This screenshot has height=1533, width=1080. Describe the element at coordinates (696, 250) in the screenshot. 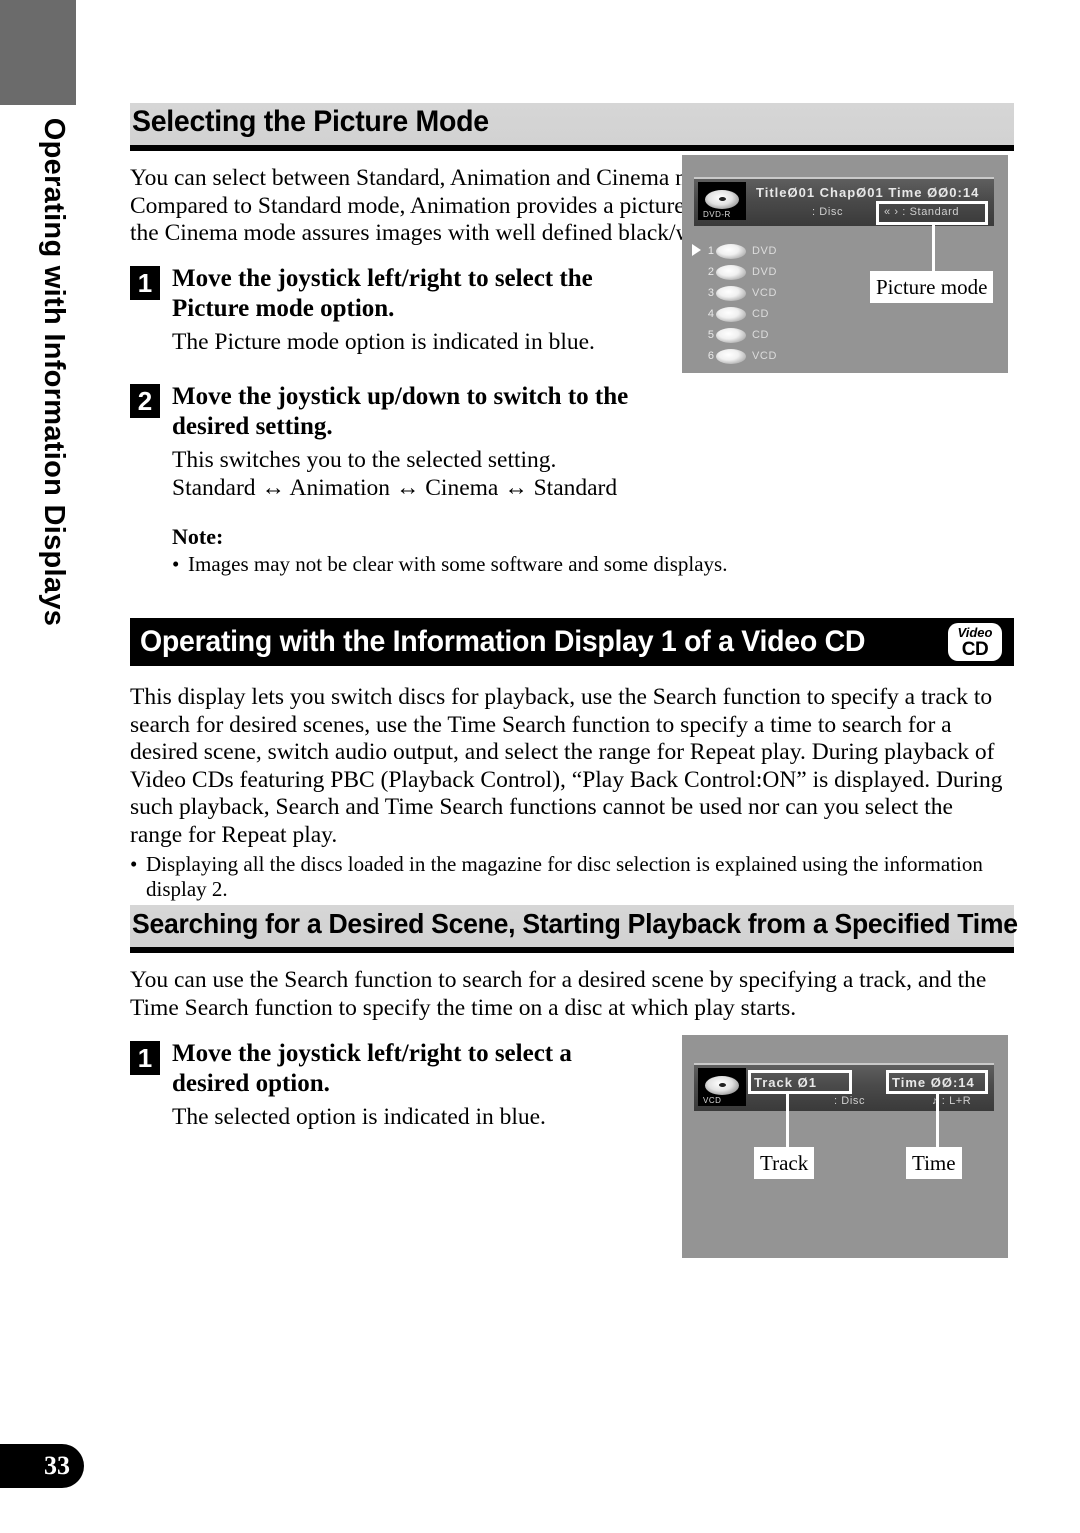

I see `play-cursor-icon` at that location.